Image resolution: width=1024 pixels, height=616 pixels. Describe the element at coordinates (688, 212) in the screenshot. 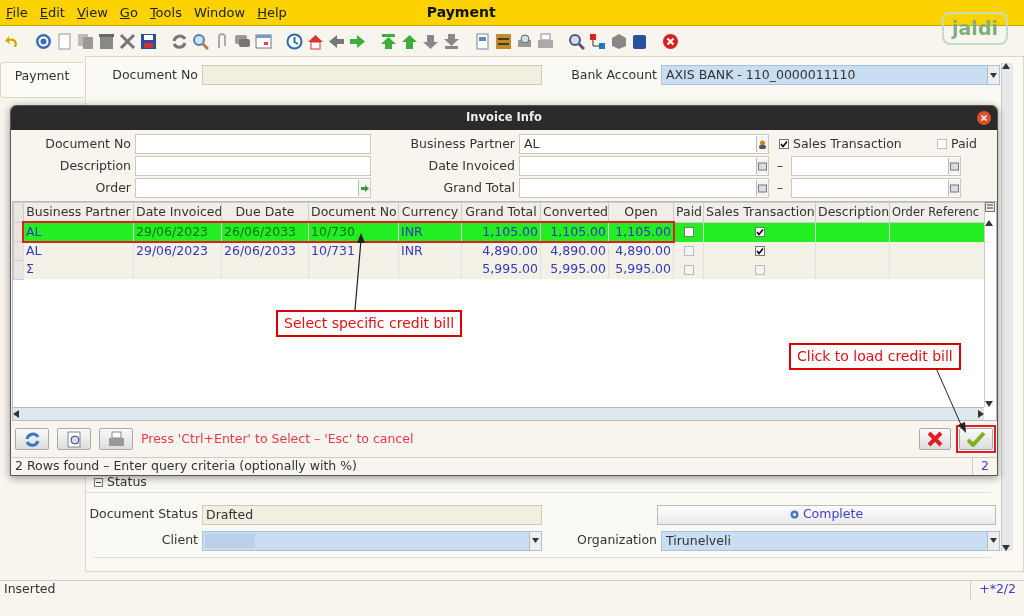

I see `column-header: Paid` at that location.